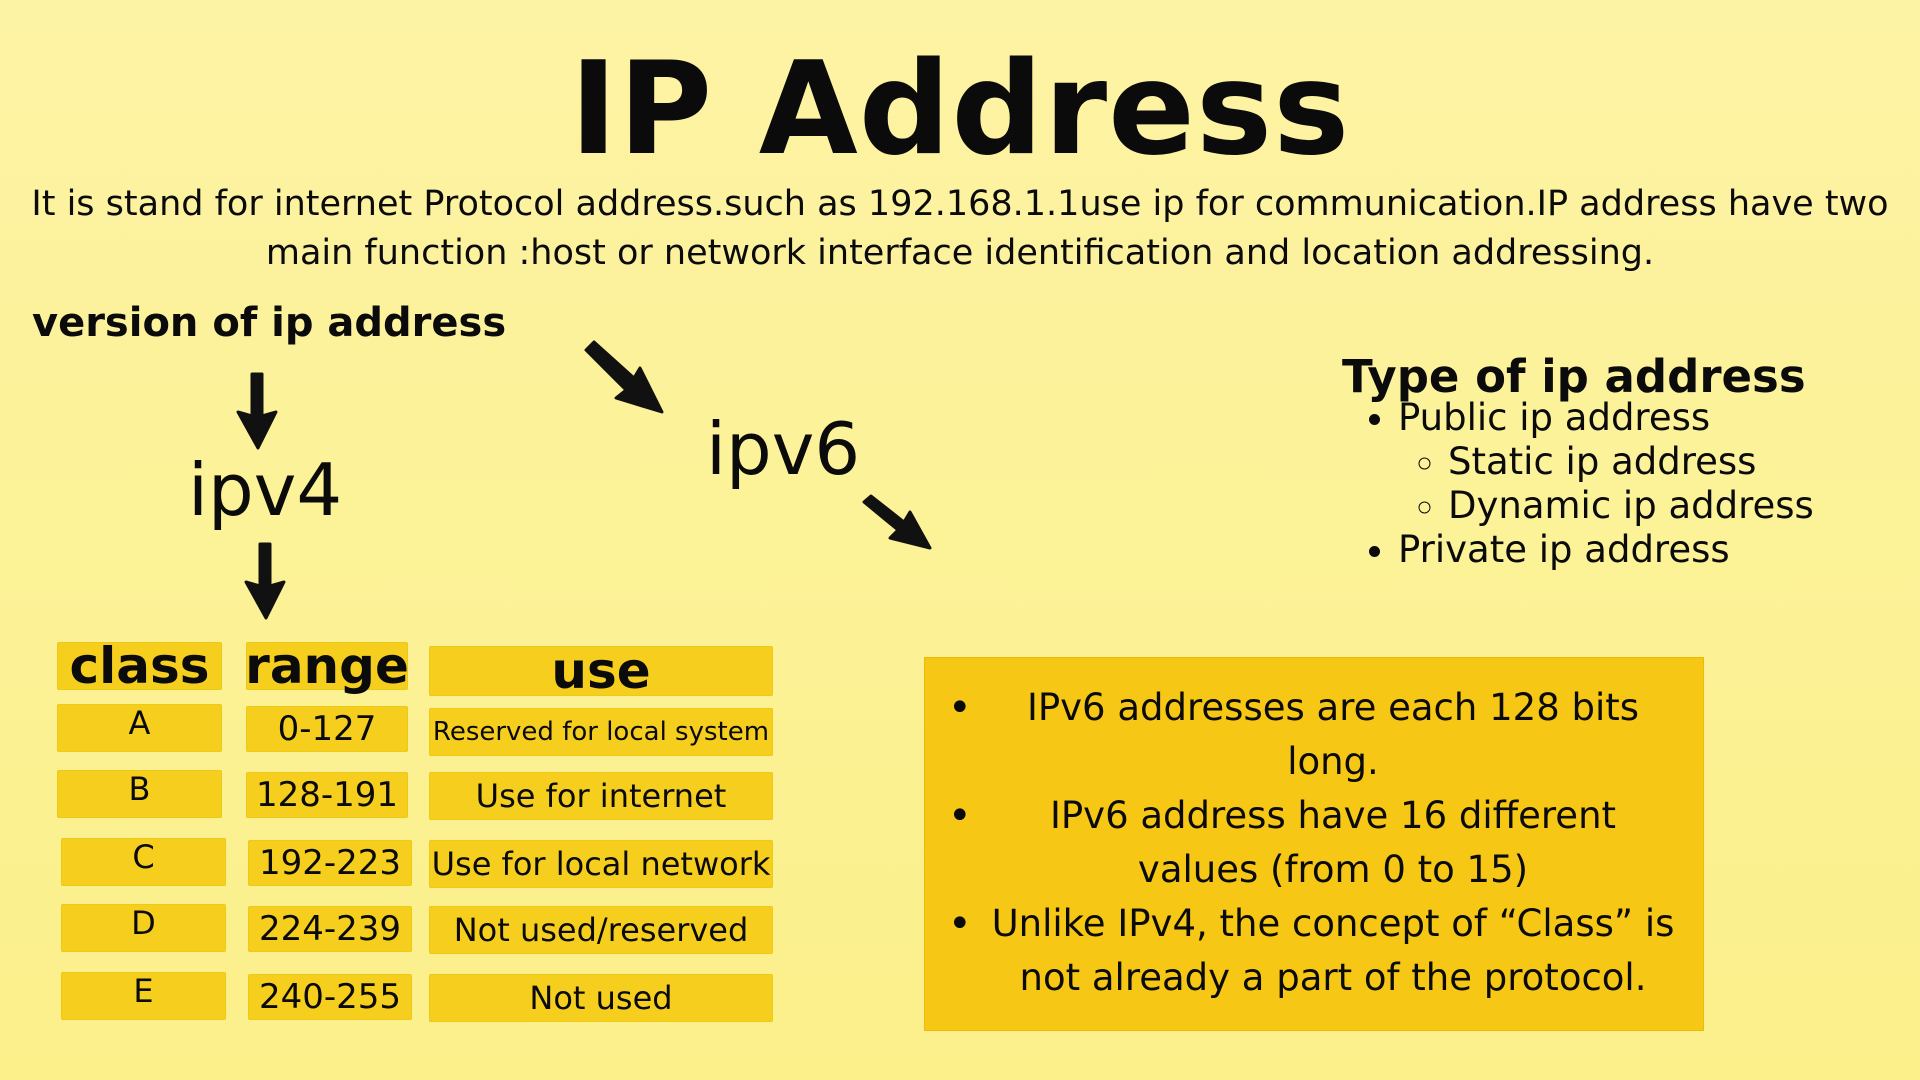 The image size is (1920, 1080). Describe the element at coordinates (143, 862) in the screenshot. I see `table-cell-class: C` at that location.